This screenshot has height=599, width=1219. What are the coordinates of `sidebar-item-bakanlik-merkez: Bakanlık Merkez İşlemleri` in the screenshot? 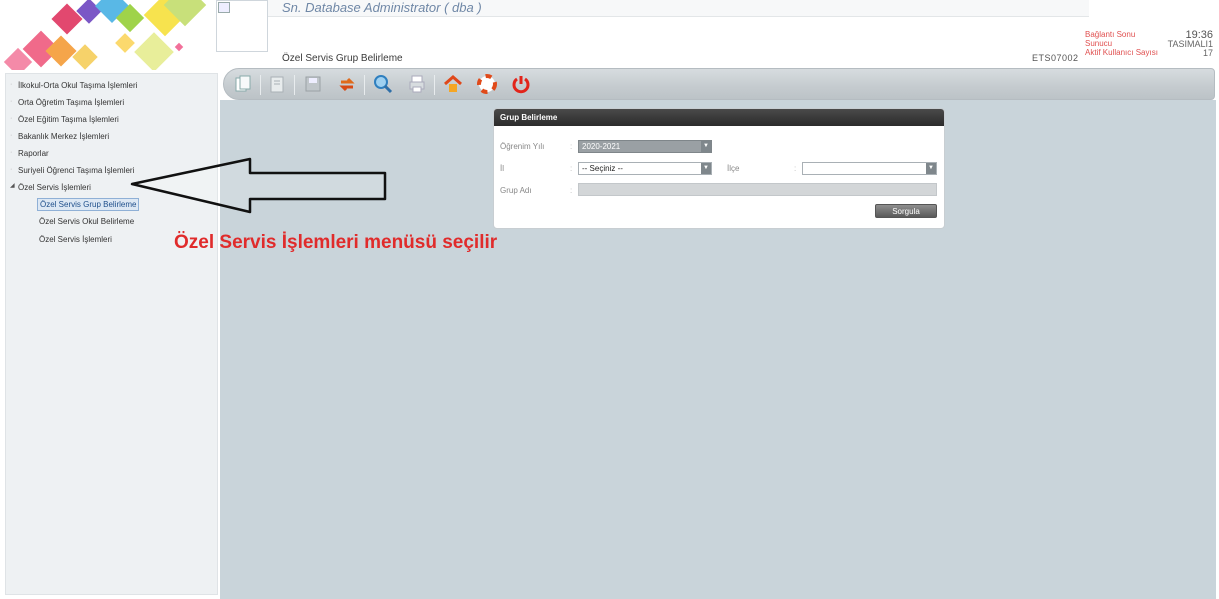 It's located at (63, 136).